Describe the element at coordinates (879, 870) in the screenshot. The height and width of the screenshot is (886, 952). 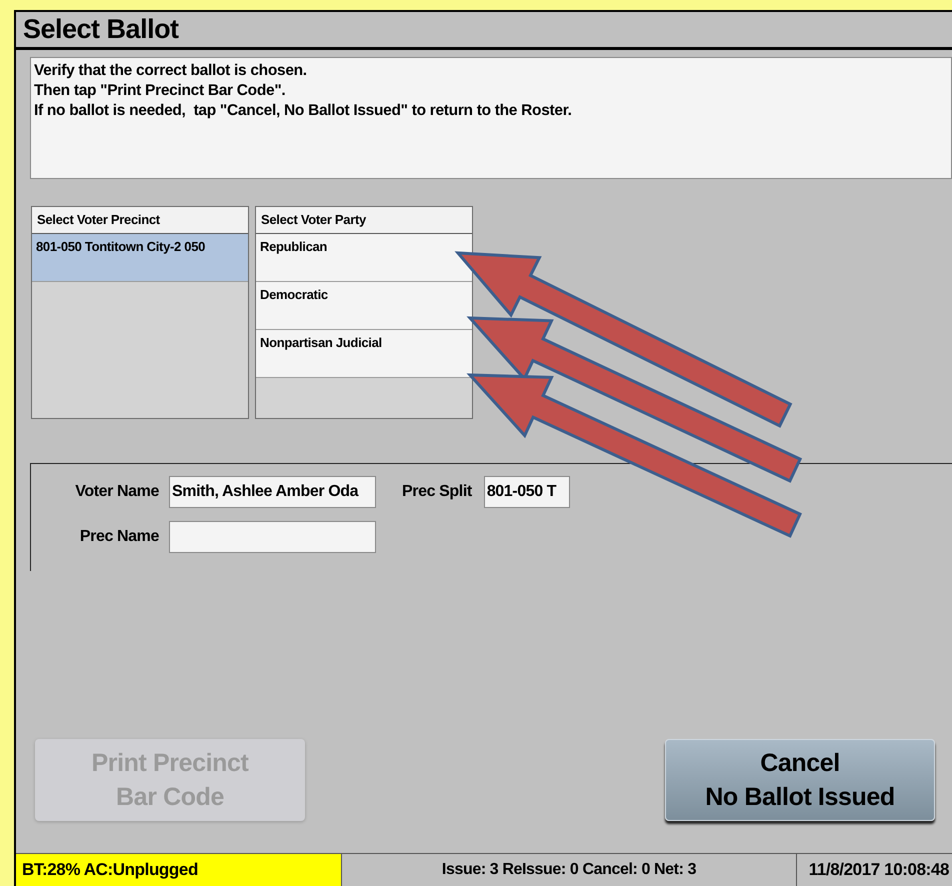
I see `date-time: 11/8/2017 10:08:48` at that location.